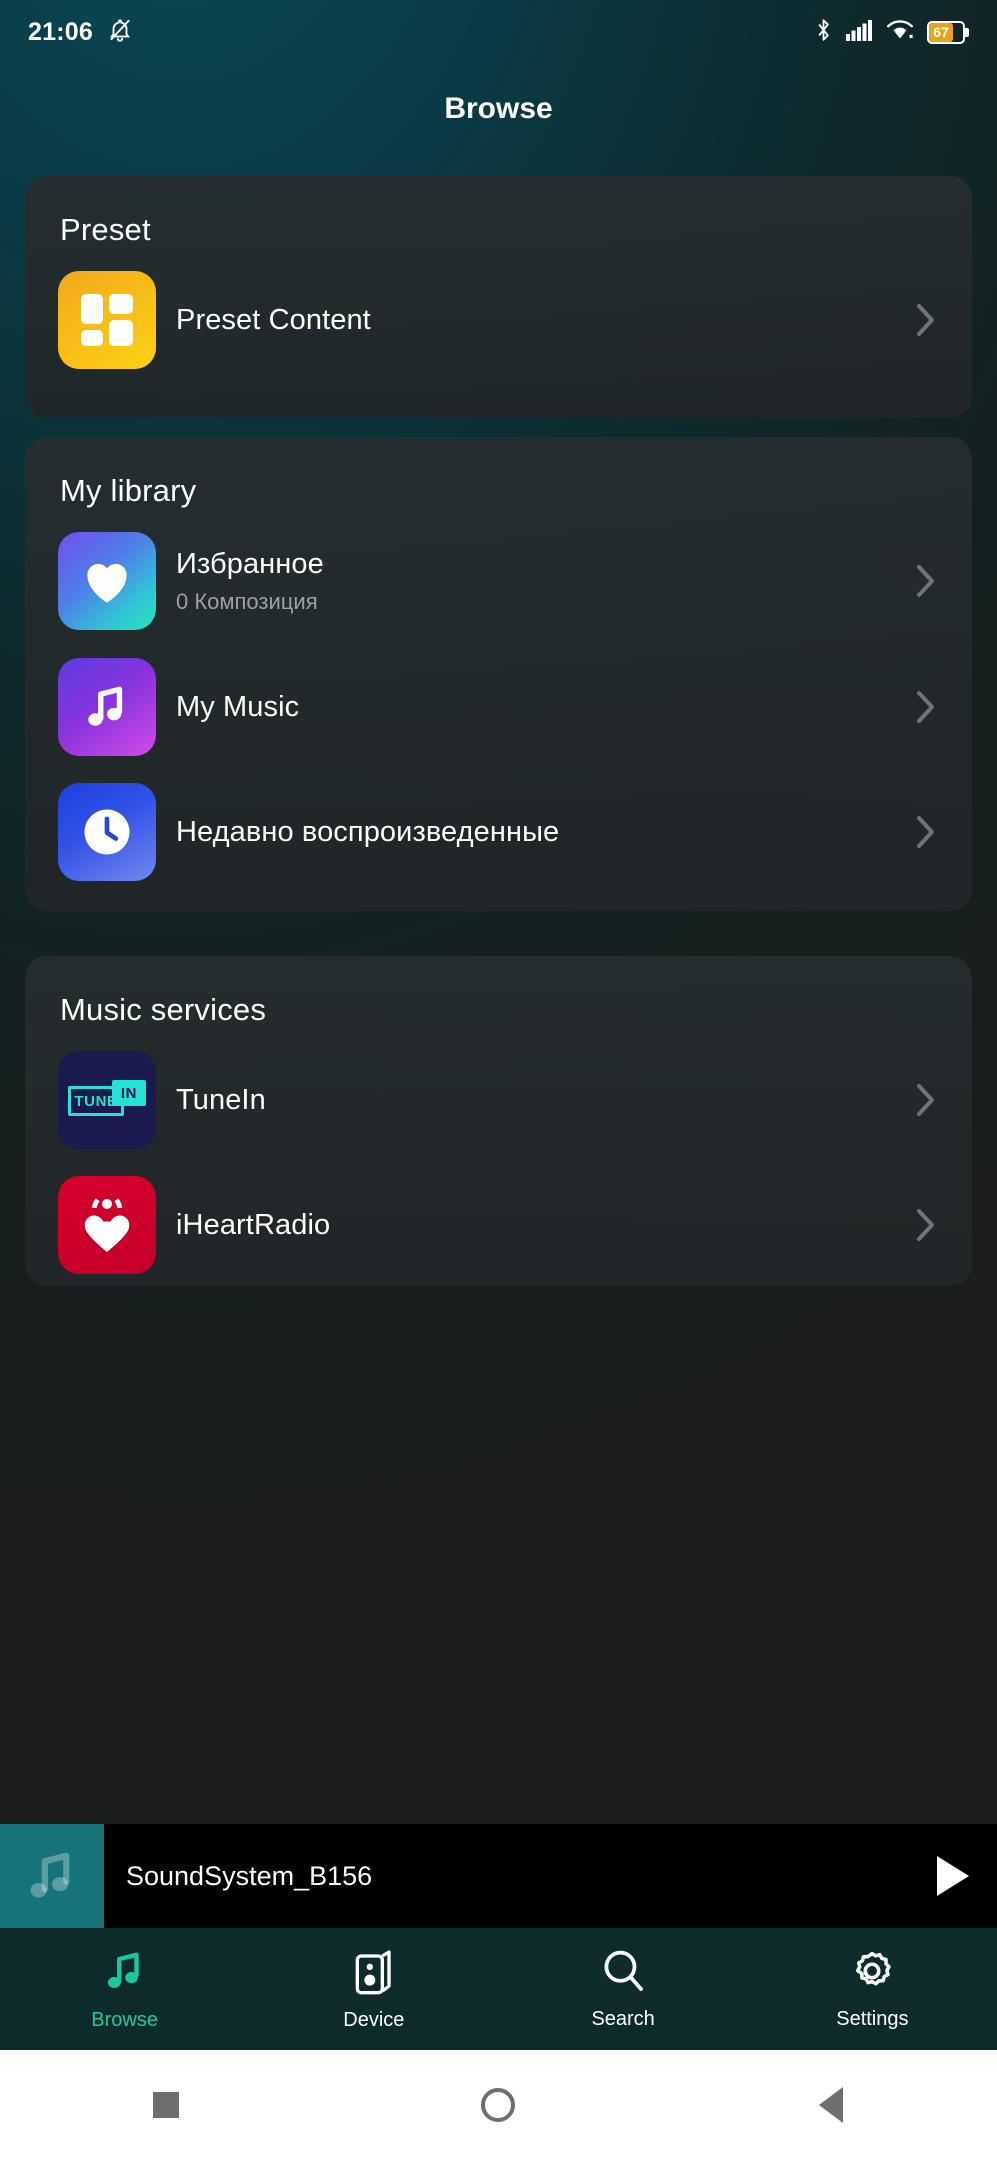  What do you see at coordinates (374, 1973) in the screenshot?
I see `speaker-icon` at bounding box center [374, 1973].